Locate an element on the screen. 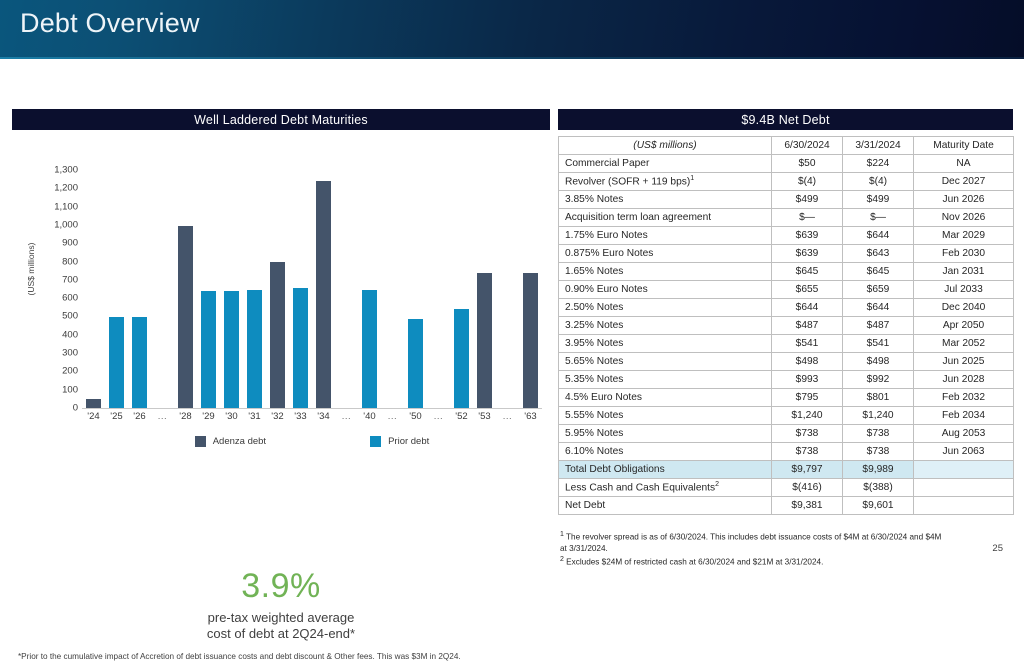 Image resolution: width=1024 pixels, height=661 pixels. y-axis-tick-label: 500 is located at coordinates (70, 316).